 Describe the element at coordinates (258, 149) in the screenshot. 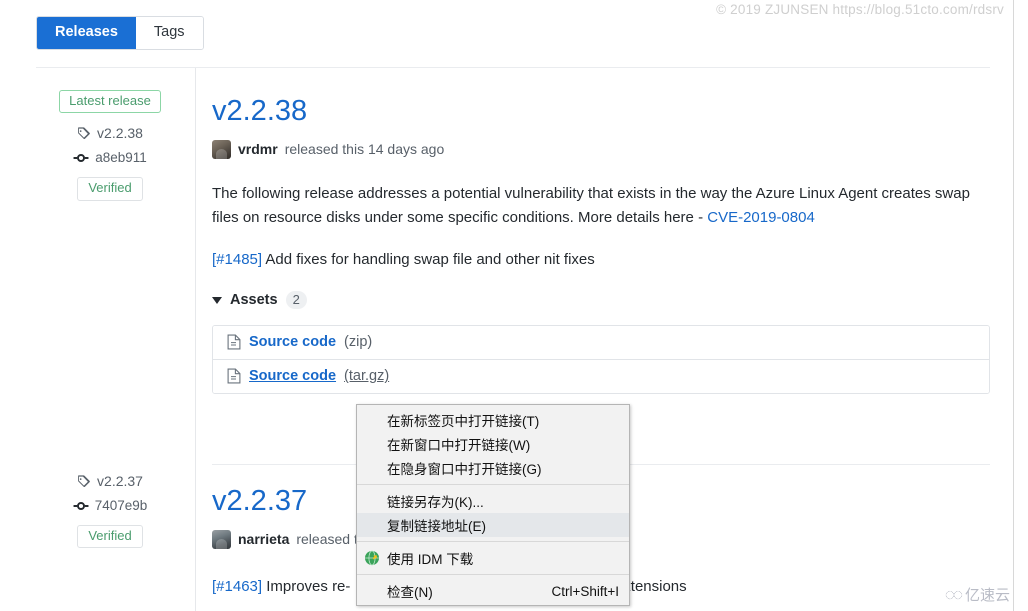

I see `release-author-link: vrdmr` at that location.